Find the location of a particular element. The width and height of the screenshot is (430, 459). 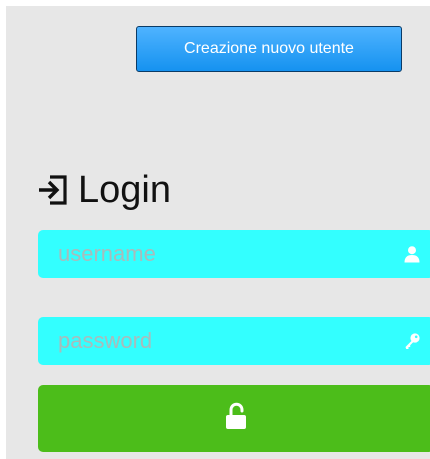

login-submit-button is located at coordinates (234, 418).